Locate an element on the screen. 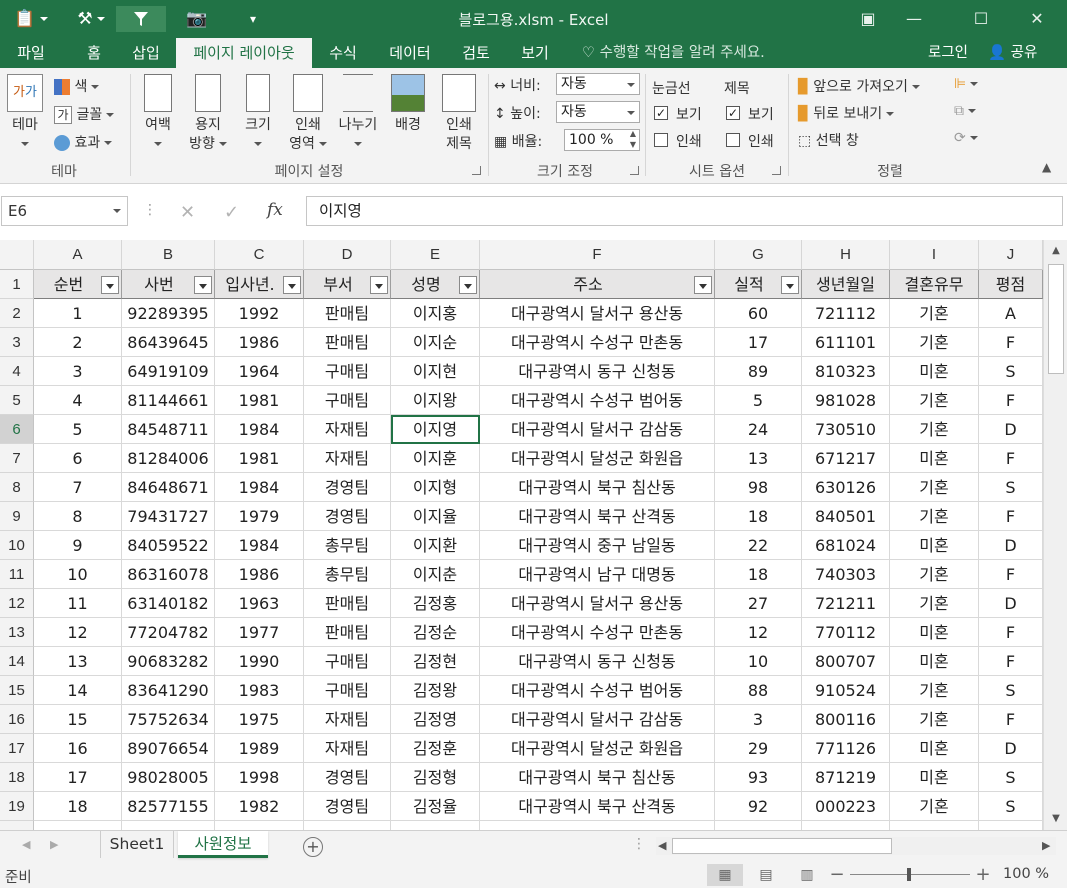  column-header: C is located at coordinates (259, 255).